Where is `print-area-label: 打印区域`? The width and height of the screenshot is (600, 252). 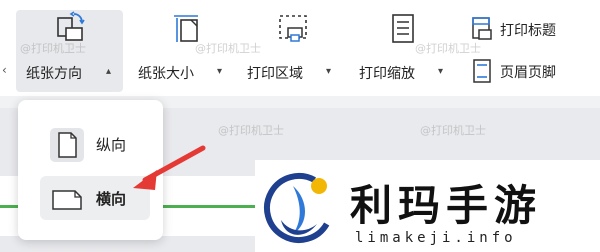 print-area-label: 打印区域 is located at coordinates (275, 74).